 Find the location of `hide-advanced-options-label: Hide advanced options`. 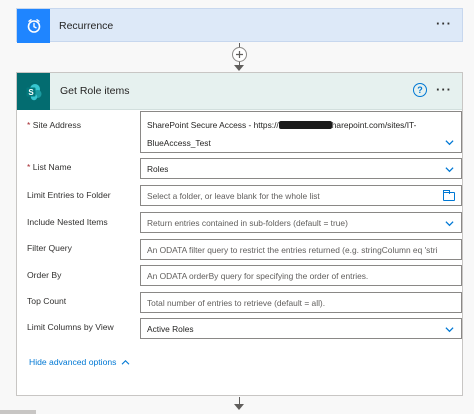

hide-advanced-options-label: Hide advanced options is located at coordinates (72, 362).